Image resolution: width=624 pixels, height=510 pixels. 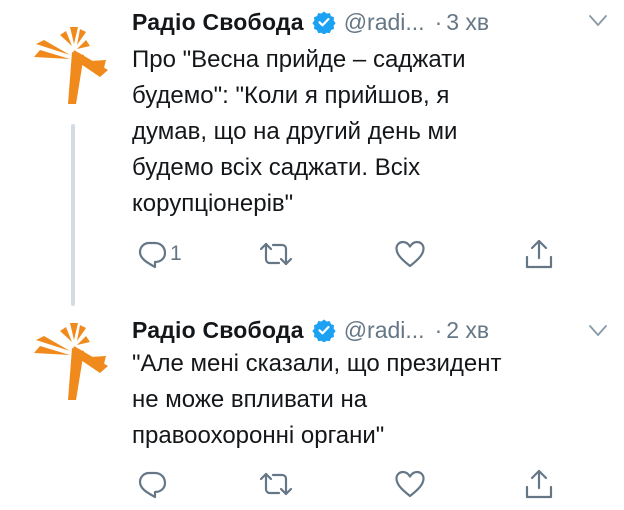 I want to click on reply-button: 1, so click(x=159, y=254).